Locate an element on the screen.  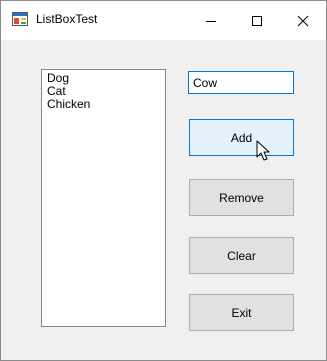
close-icon is located at coordinates (303, 20).